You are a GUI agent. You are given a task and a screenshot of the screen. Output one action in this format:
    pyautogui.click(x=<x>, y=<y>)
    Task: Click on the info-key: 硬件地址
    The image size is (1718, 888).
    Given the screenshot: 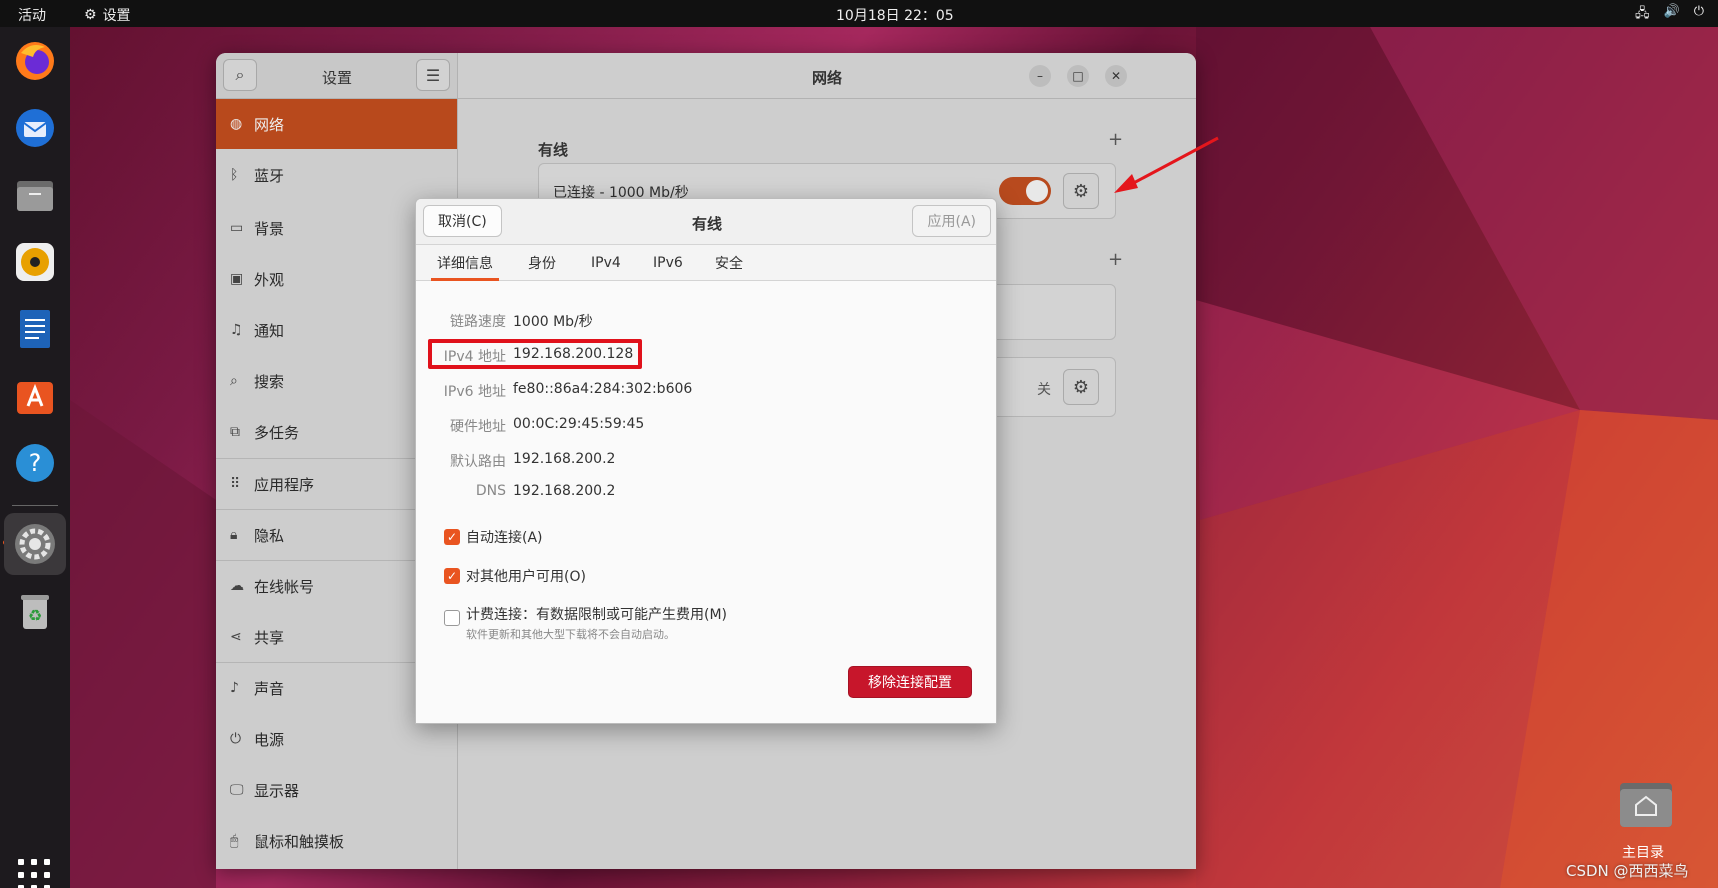 What is the action you would take?
    pyautogui.click(x=478, y=427)
    